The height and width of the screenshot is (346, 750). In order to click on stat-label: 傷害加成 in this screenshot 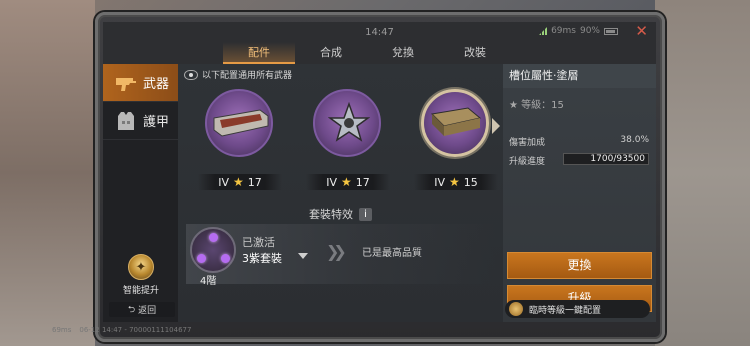, I will do `click(527, 143)`.